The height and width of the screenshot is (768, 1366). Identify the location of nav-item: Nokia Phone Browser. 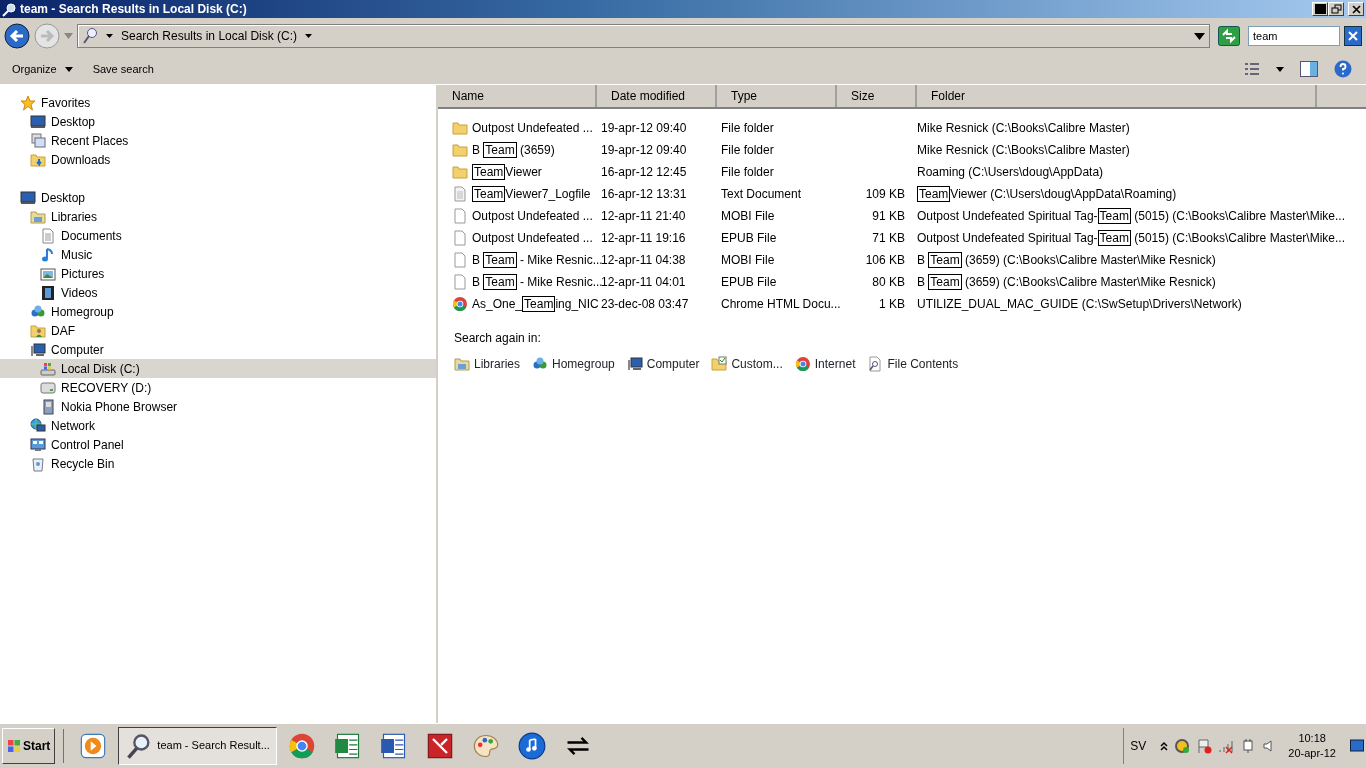
(218, 406).